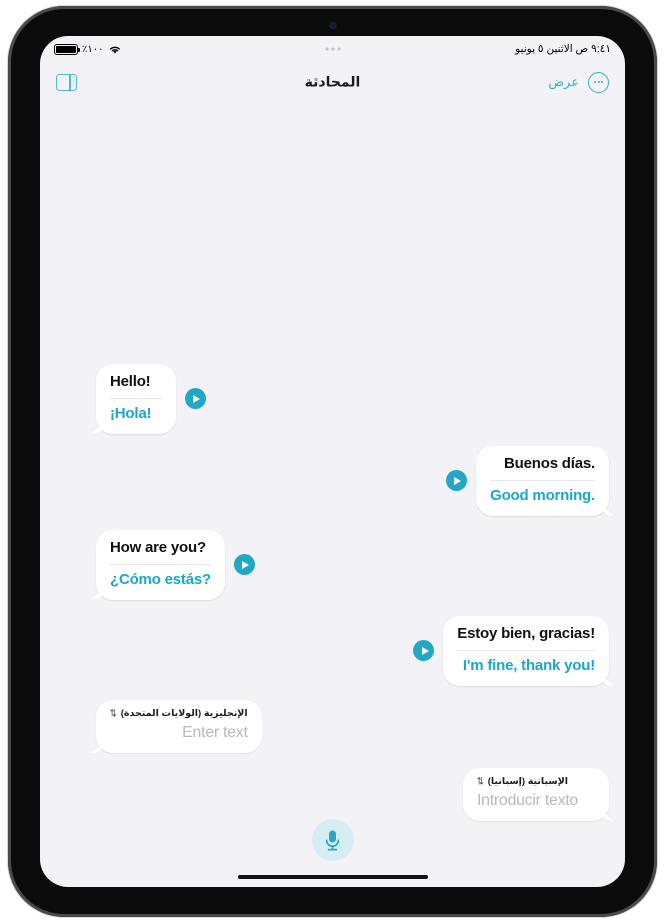 The image size is (665, 923). I want to click on message-translated-text: Good morning., so click(542, 495).